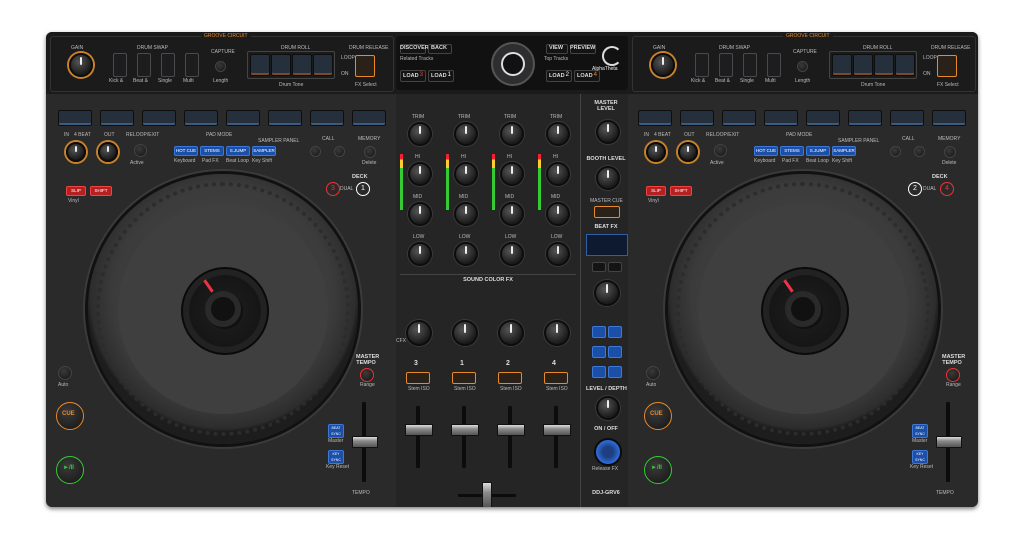  What do you see at coordinates (615, 267) in the screenshot?
I see `beat-fx-right-button` at bounding box center [615, 267].